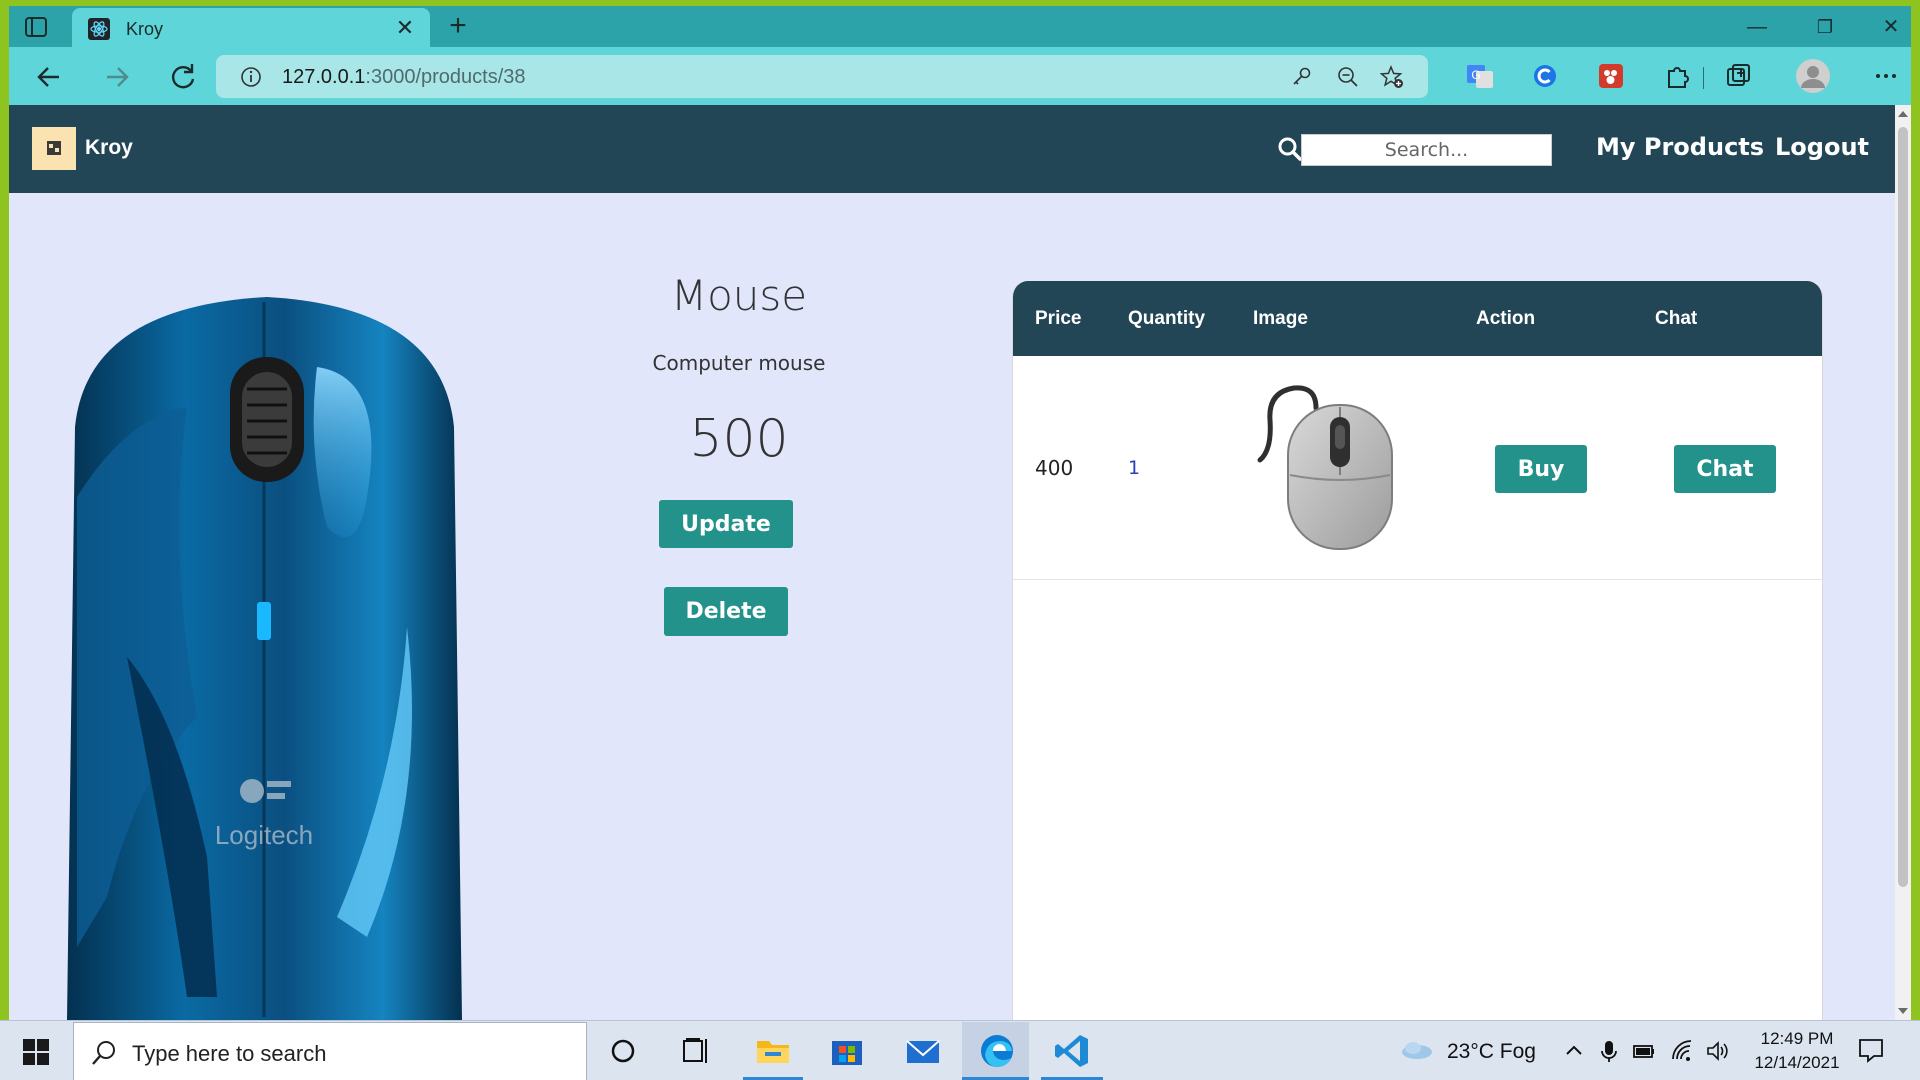  Describe the element at coordinates (1302, 77) in the screenshot. I see `key-icon` at that location.